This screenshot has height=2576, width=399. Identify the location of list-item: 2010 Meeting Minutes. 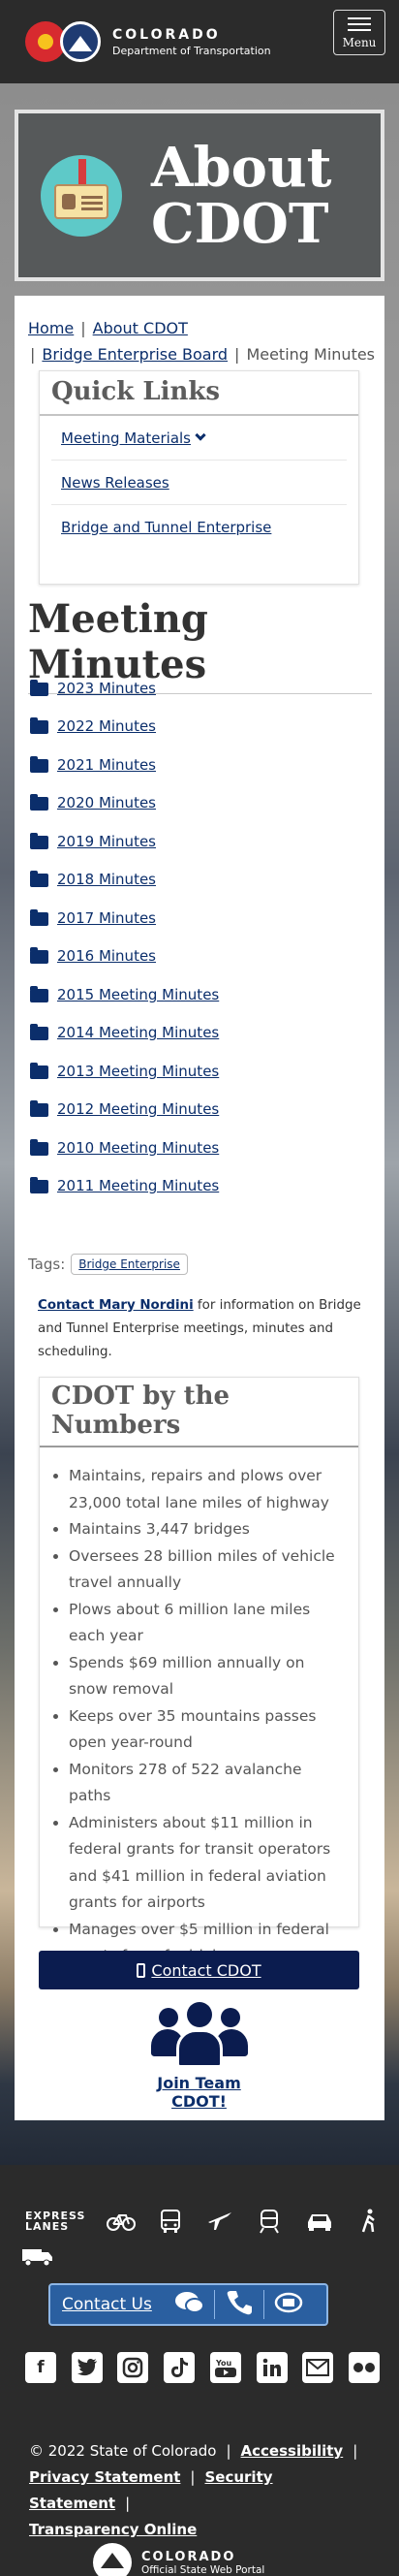
(124, 1148).